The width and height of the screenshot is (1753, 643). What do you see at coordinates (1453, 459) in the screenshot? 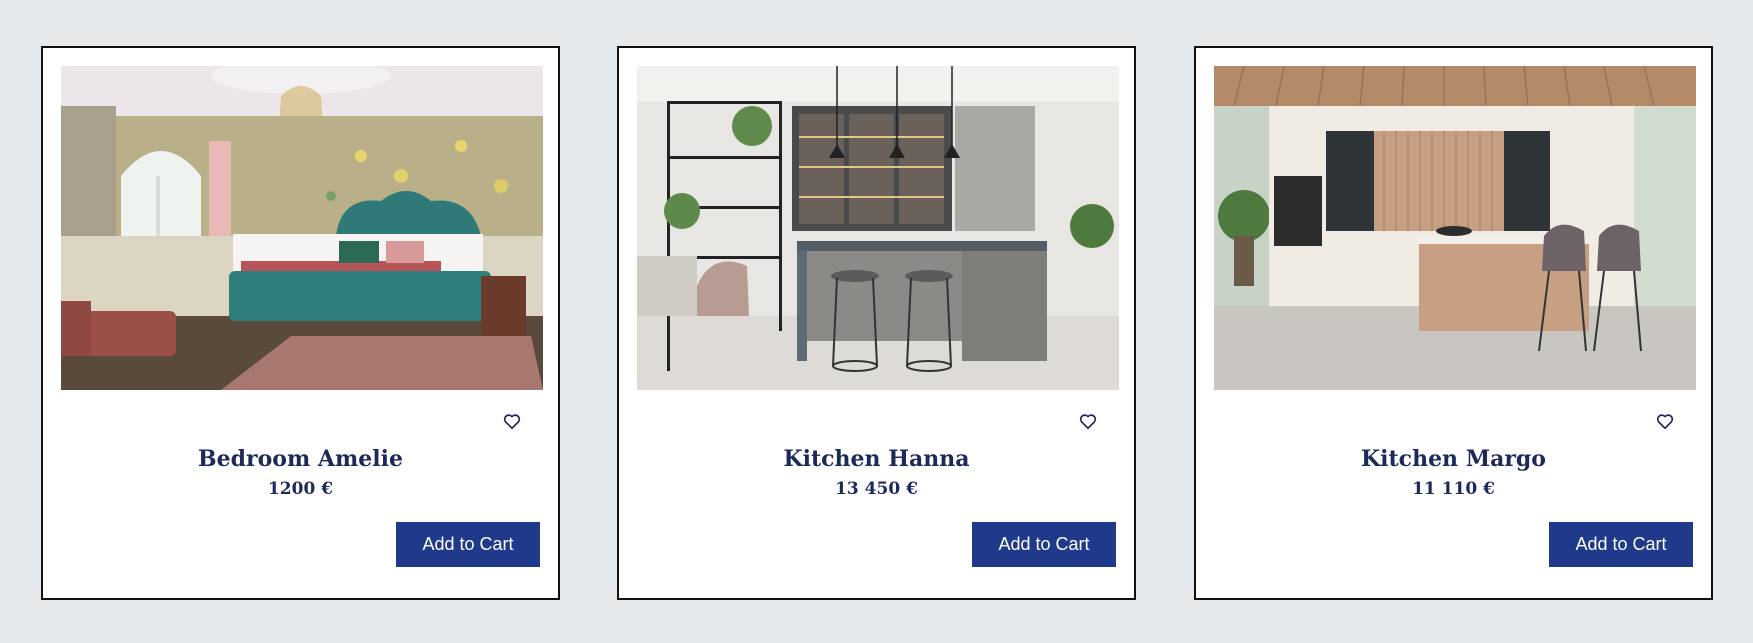
I see `product-title: Kitchen Margo` at bounding box center [1453, 459].